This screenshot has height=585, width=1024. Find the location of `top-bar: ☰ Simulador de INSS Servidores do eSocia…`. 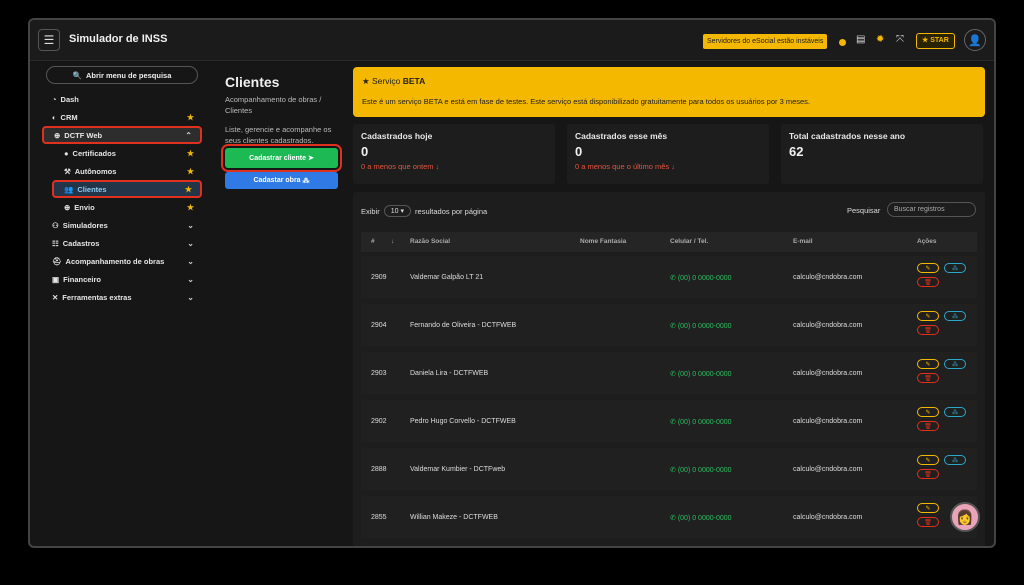

top-bar: ☰ Simulador de INSS Servidores do eSocia… is located at coordinates (512, 40).